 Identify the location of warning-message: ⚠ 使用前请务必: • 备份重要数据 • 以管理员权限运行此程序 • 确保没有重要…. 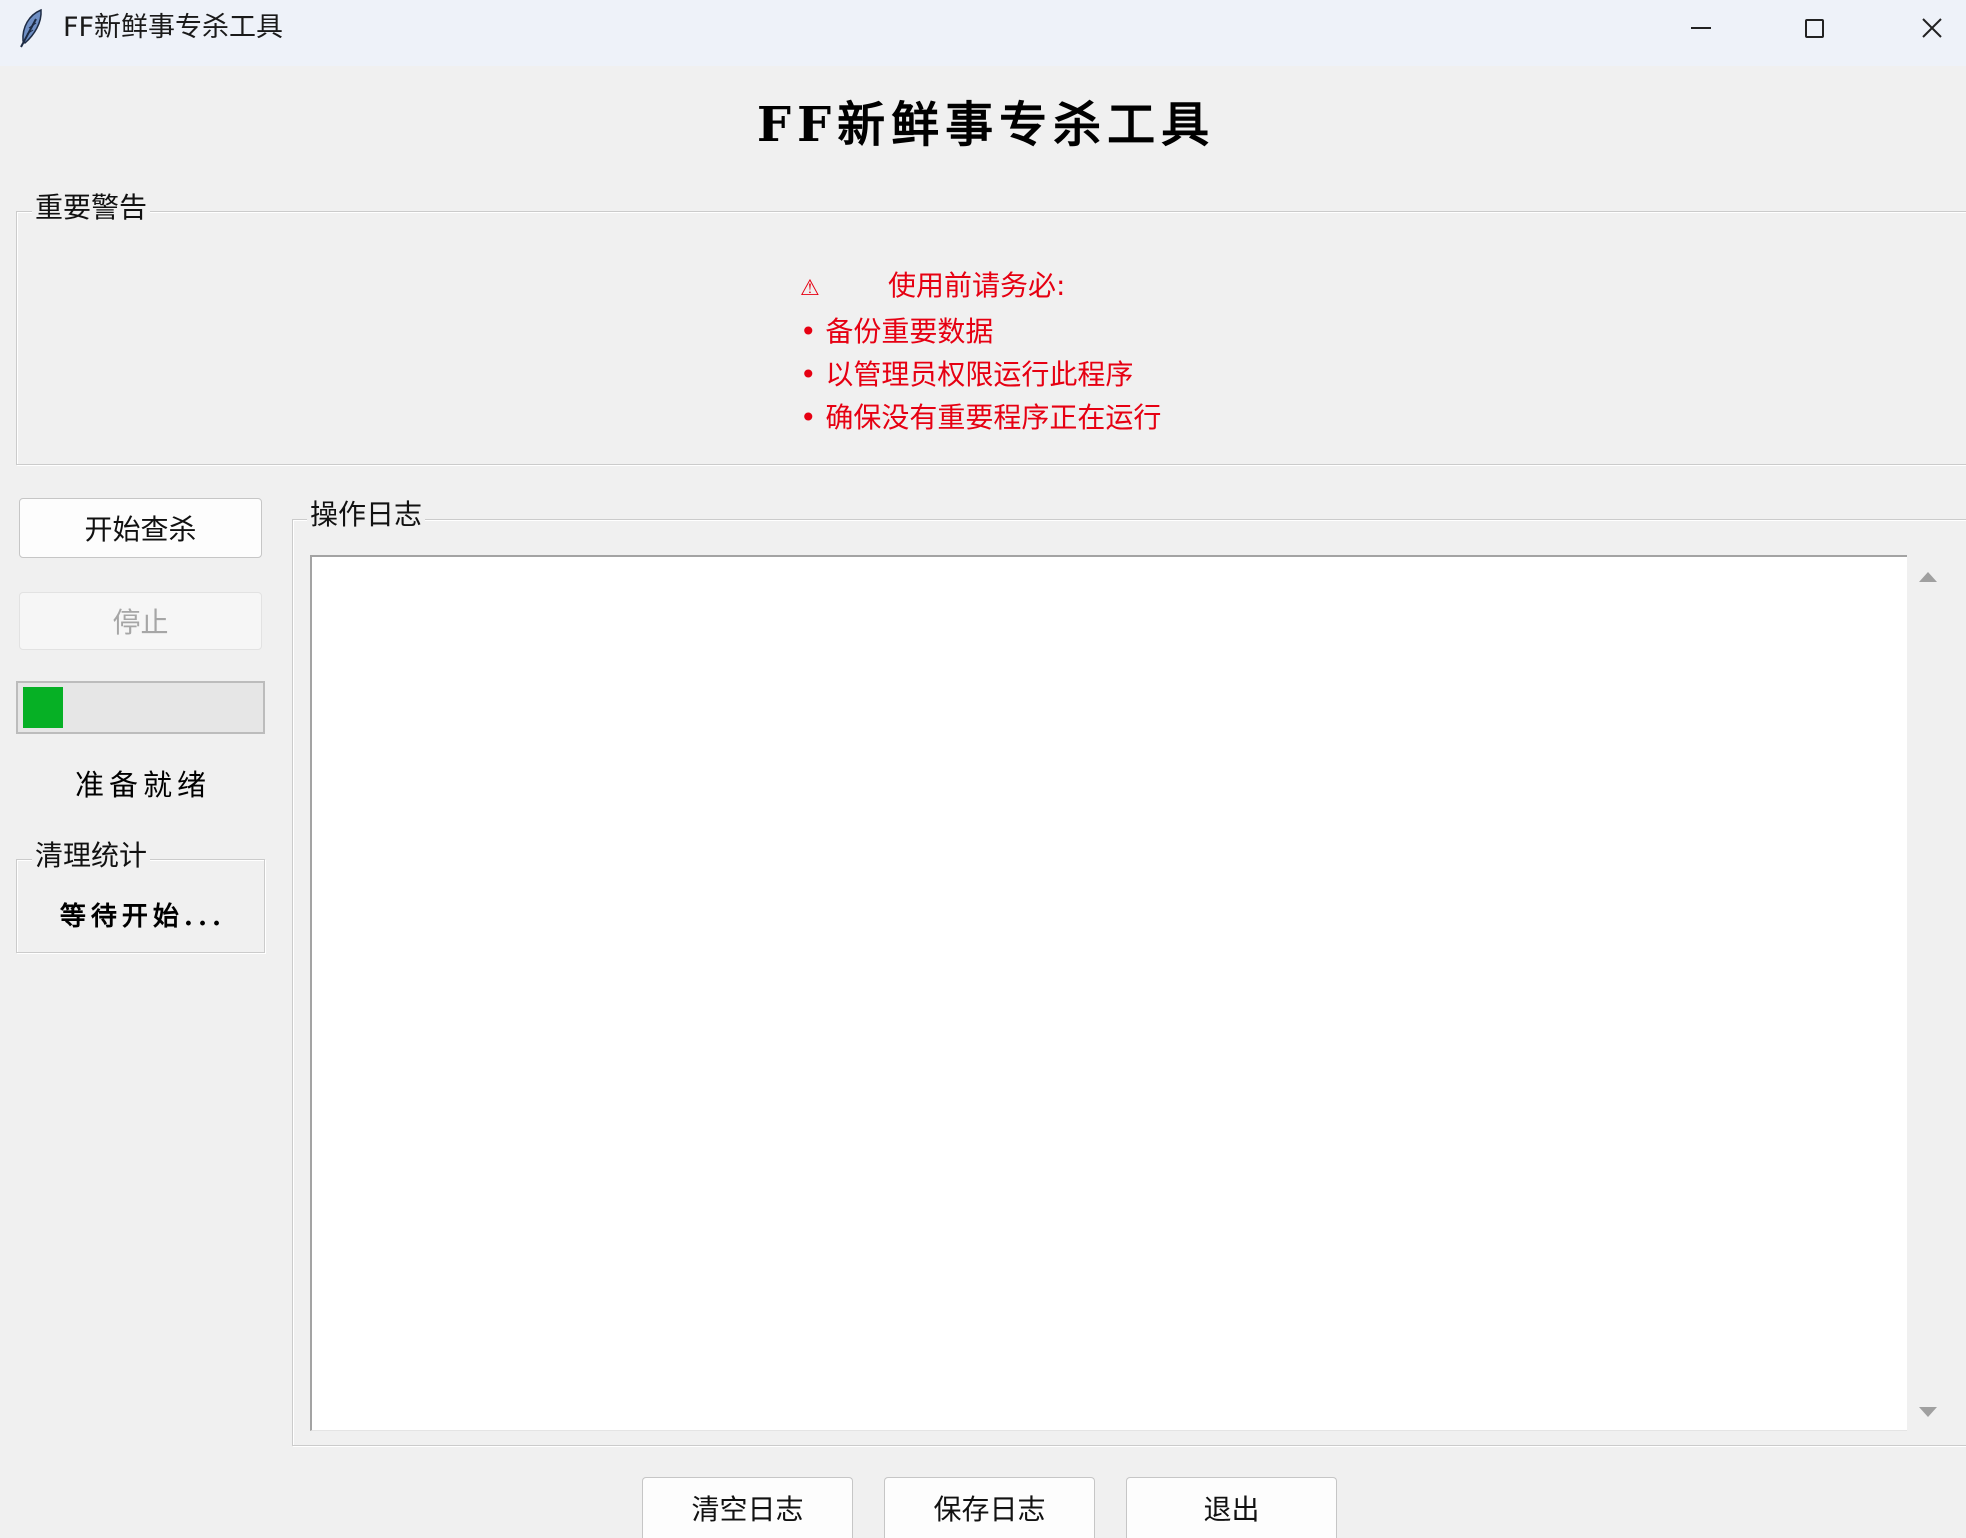
(980, 351).